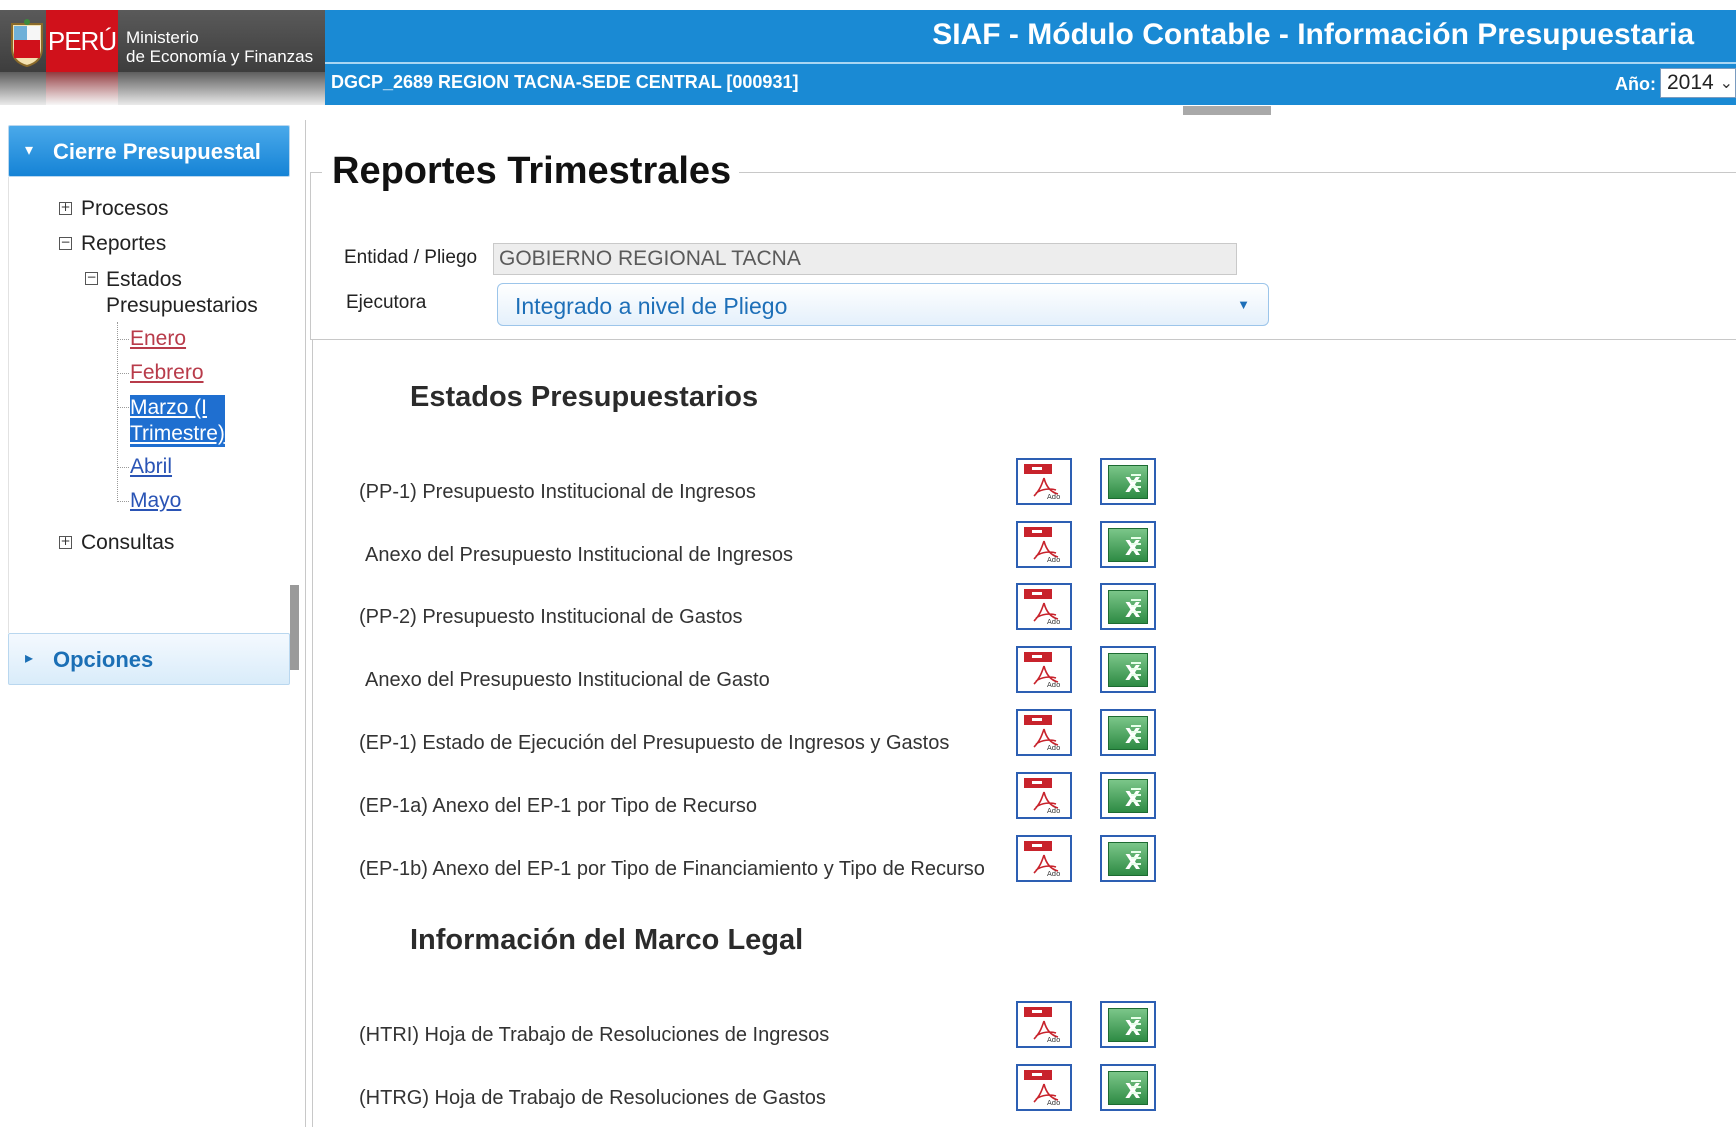 This screenshot has height=1127, width=1736. Describe the element at coordinates (162, 37) in the screenshot. I see `logo-ministry-line1: Ministerio` at that location.